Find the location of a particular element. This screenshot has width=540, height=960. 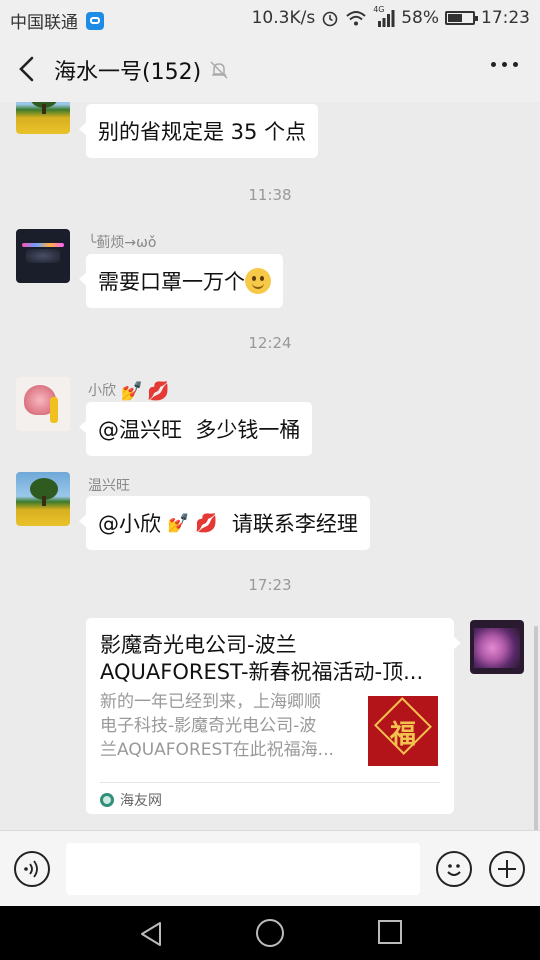

voice-icon is located at coordinates (32, 869).